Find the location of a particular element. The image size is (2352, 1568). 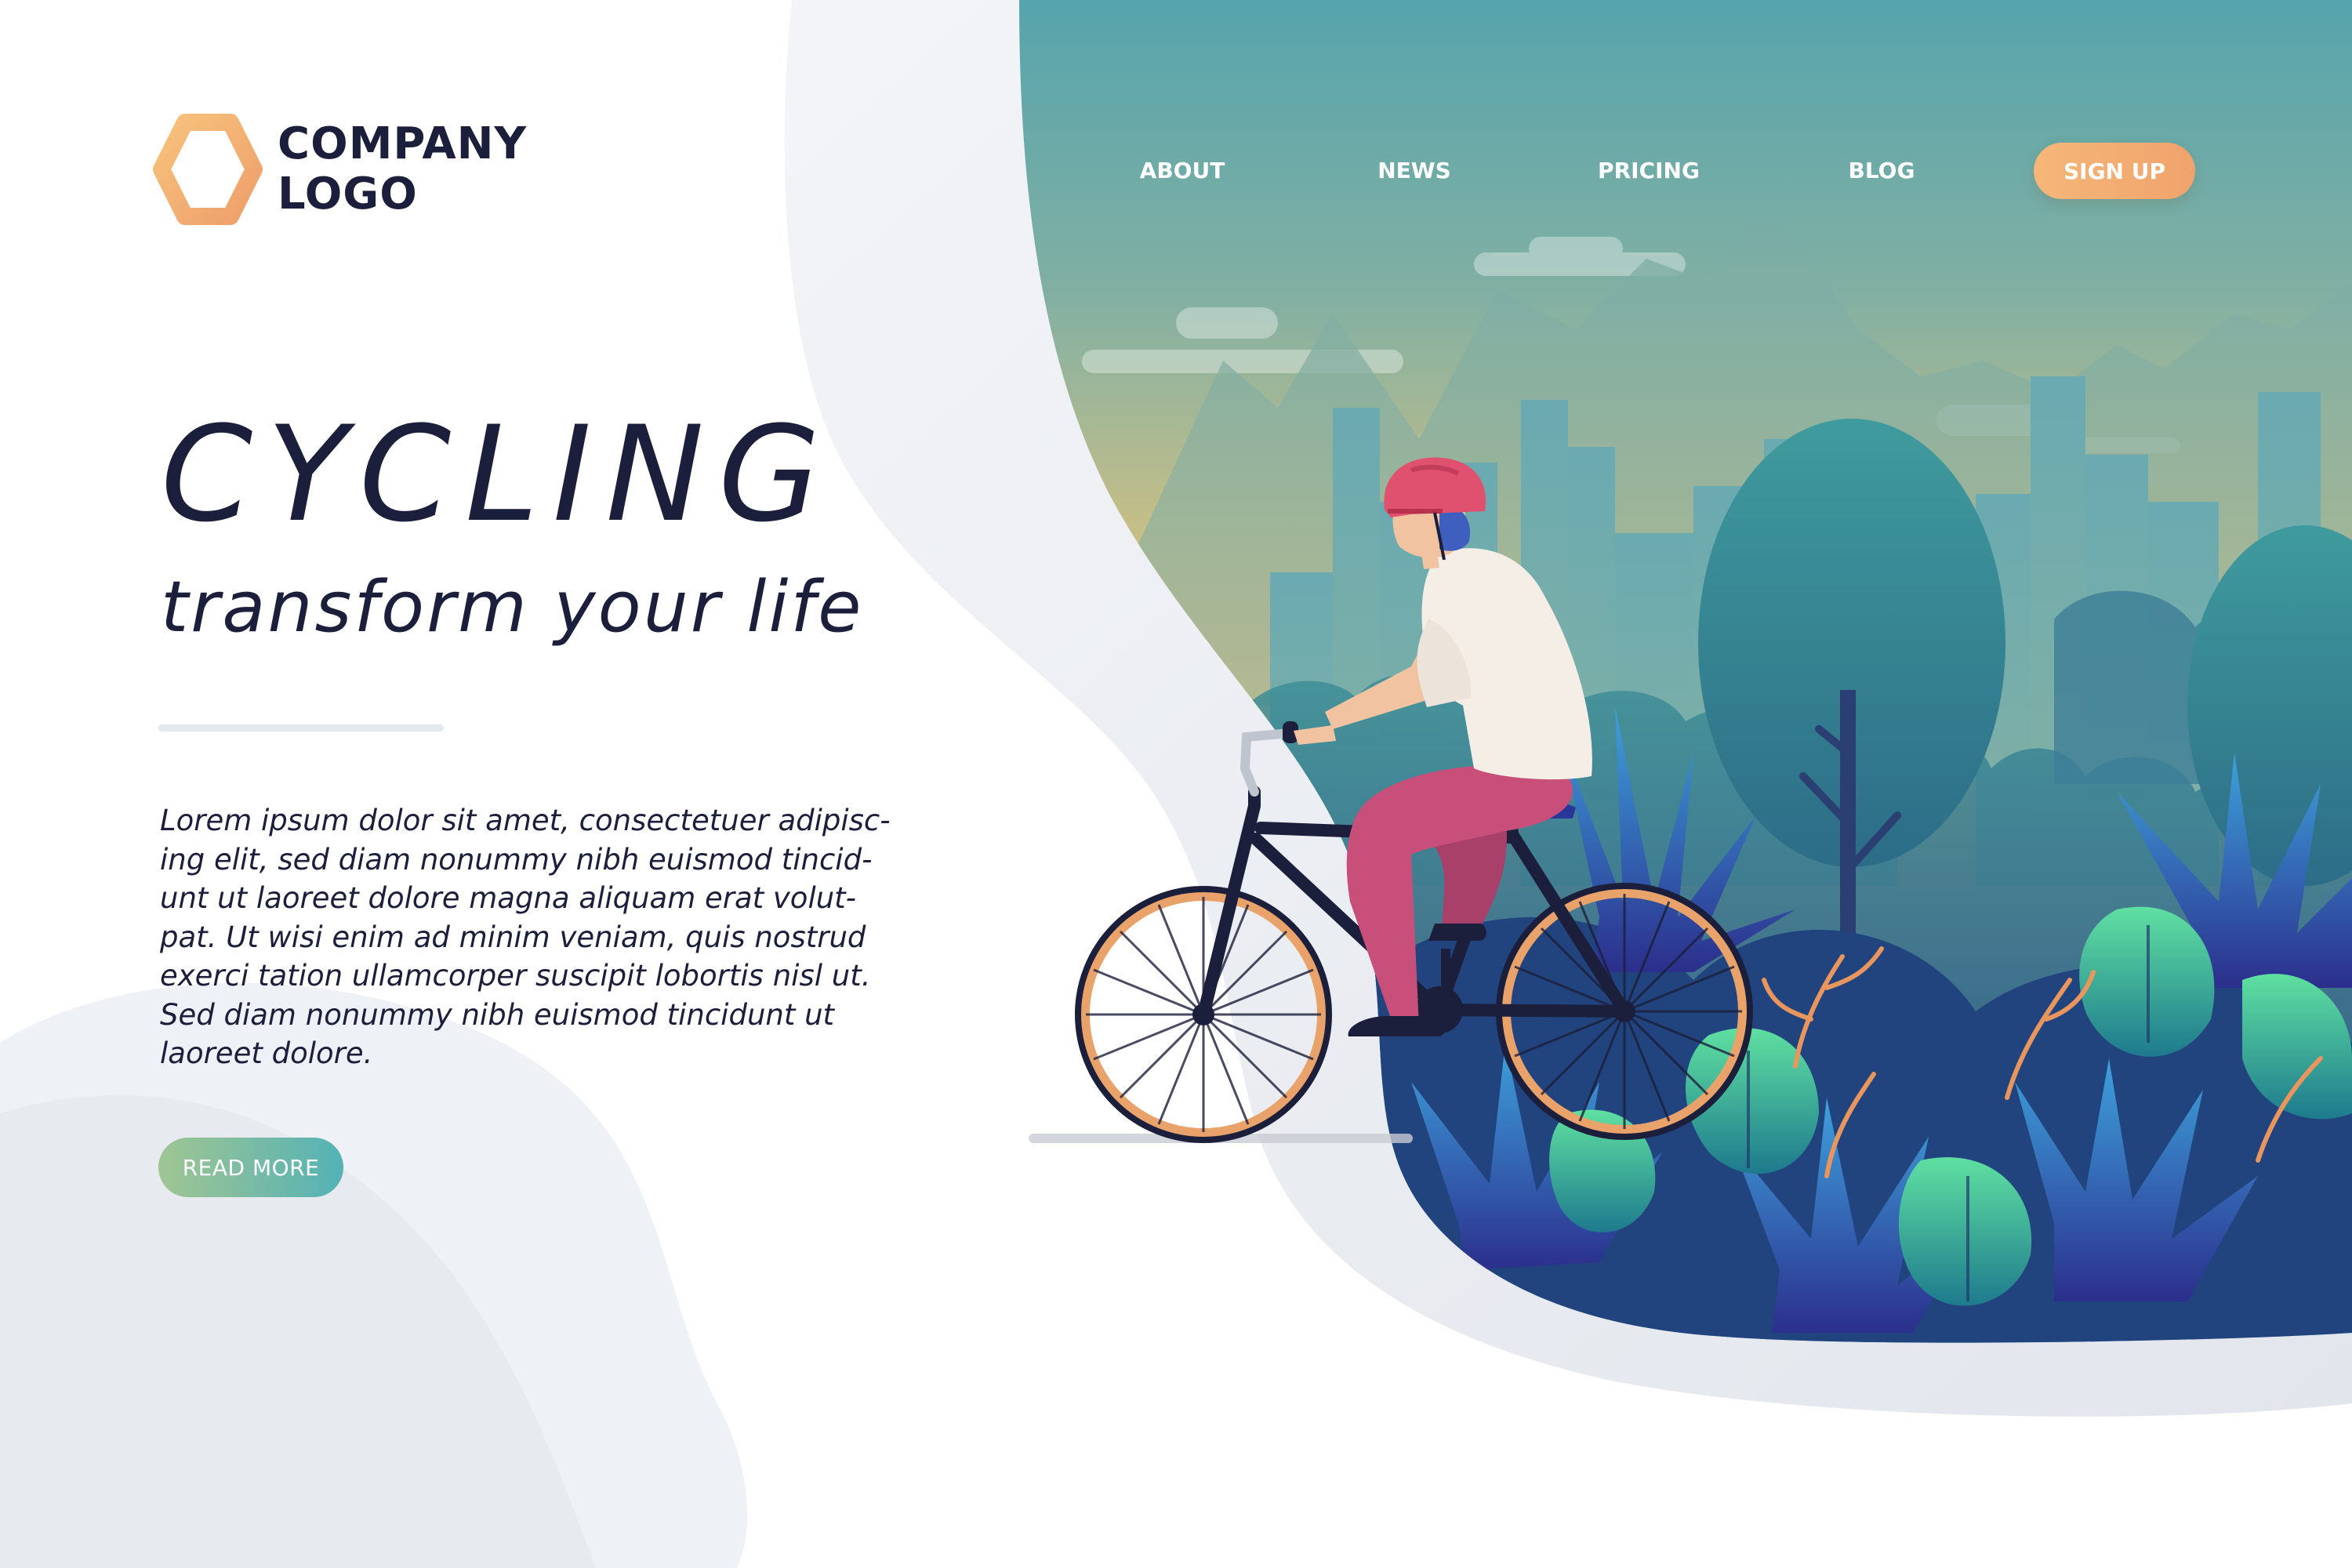

body-line: laoreet dolore. is located at coordinates (266, 1053).